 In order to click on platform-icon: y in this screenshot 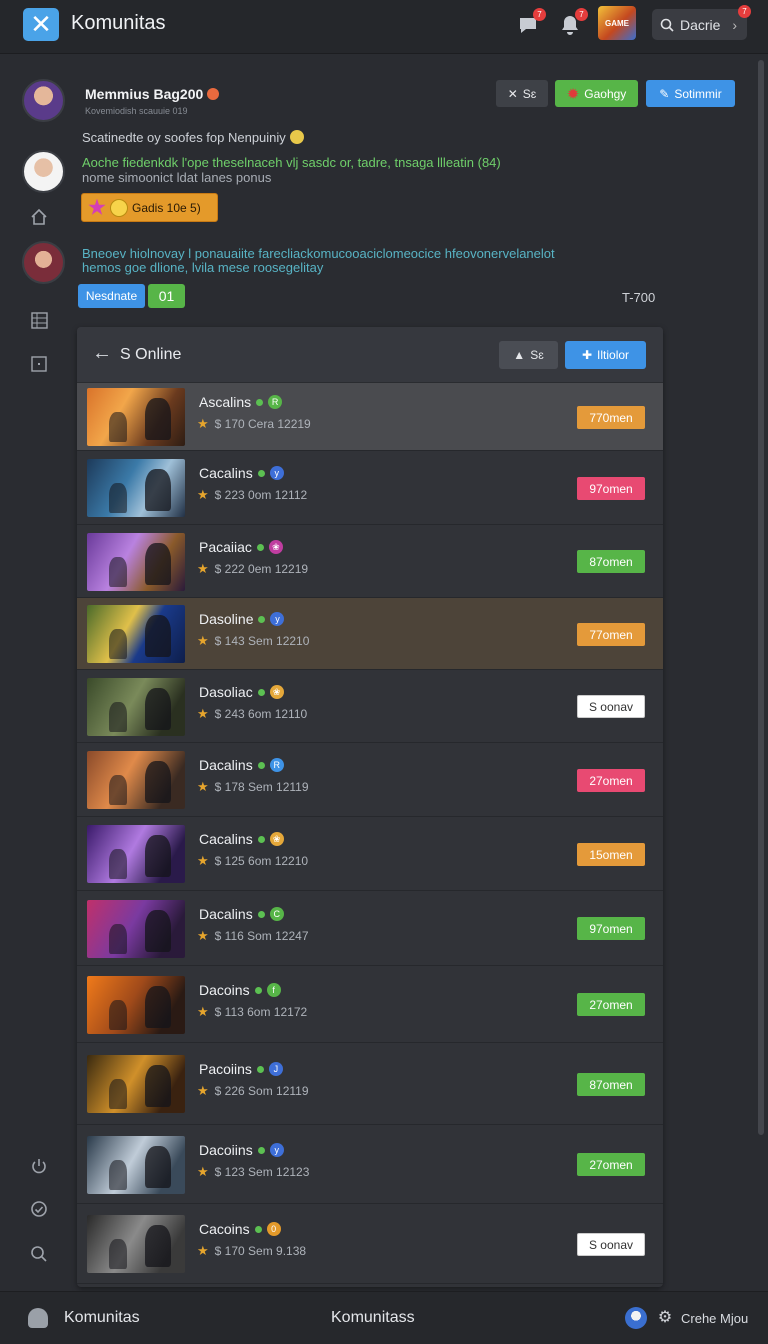, I will do `click(277, 619)`.